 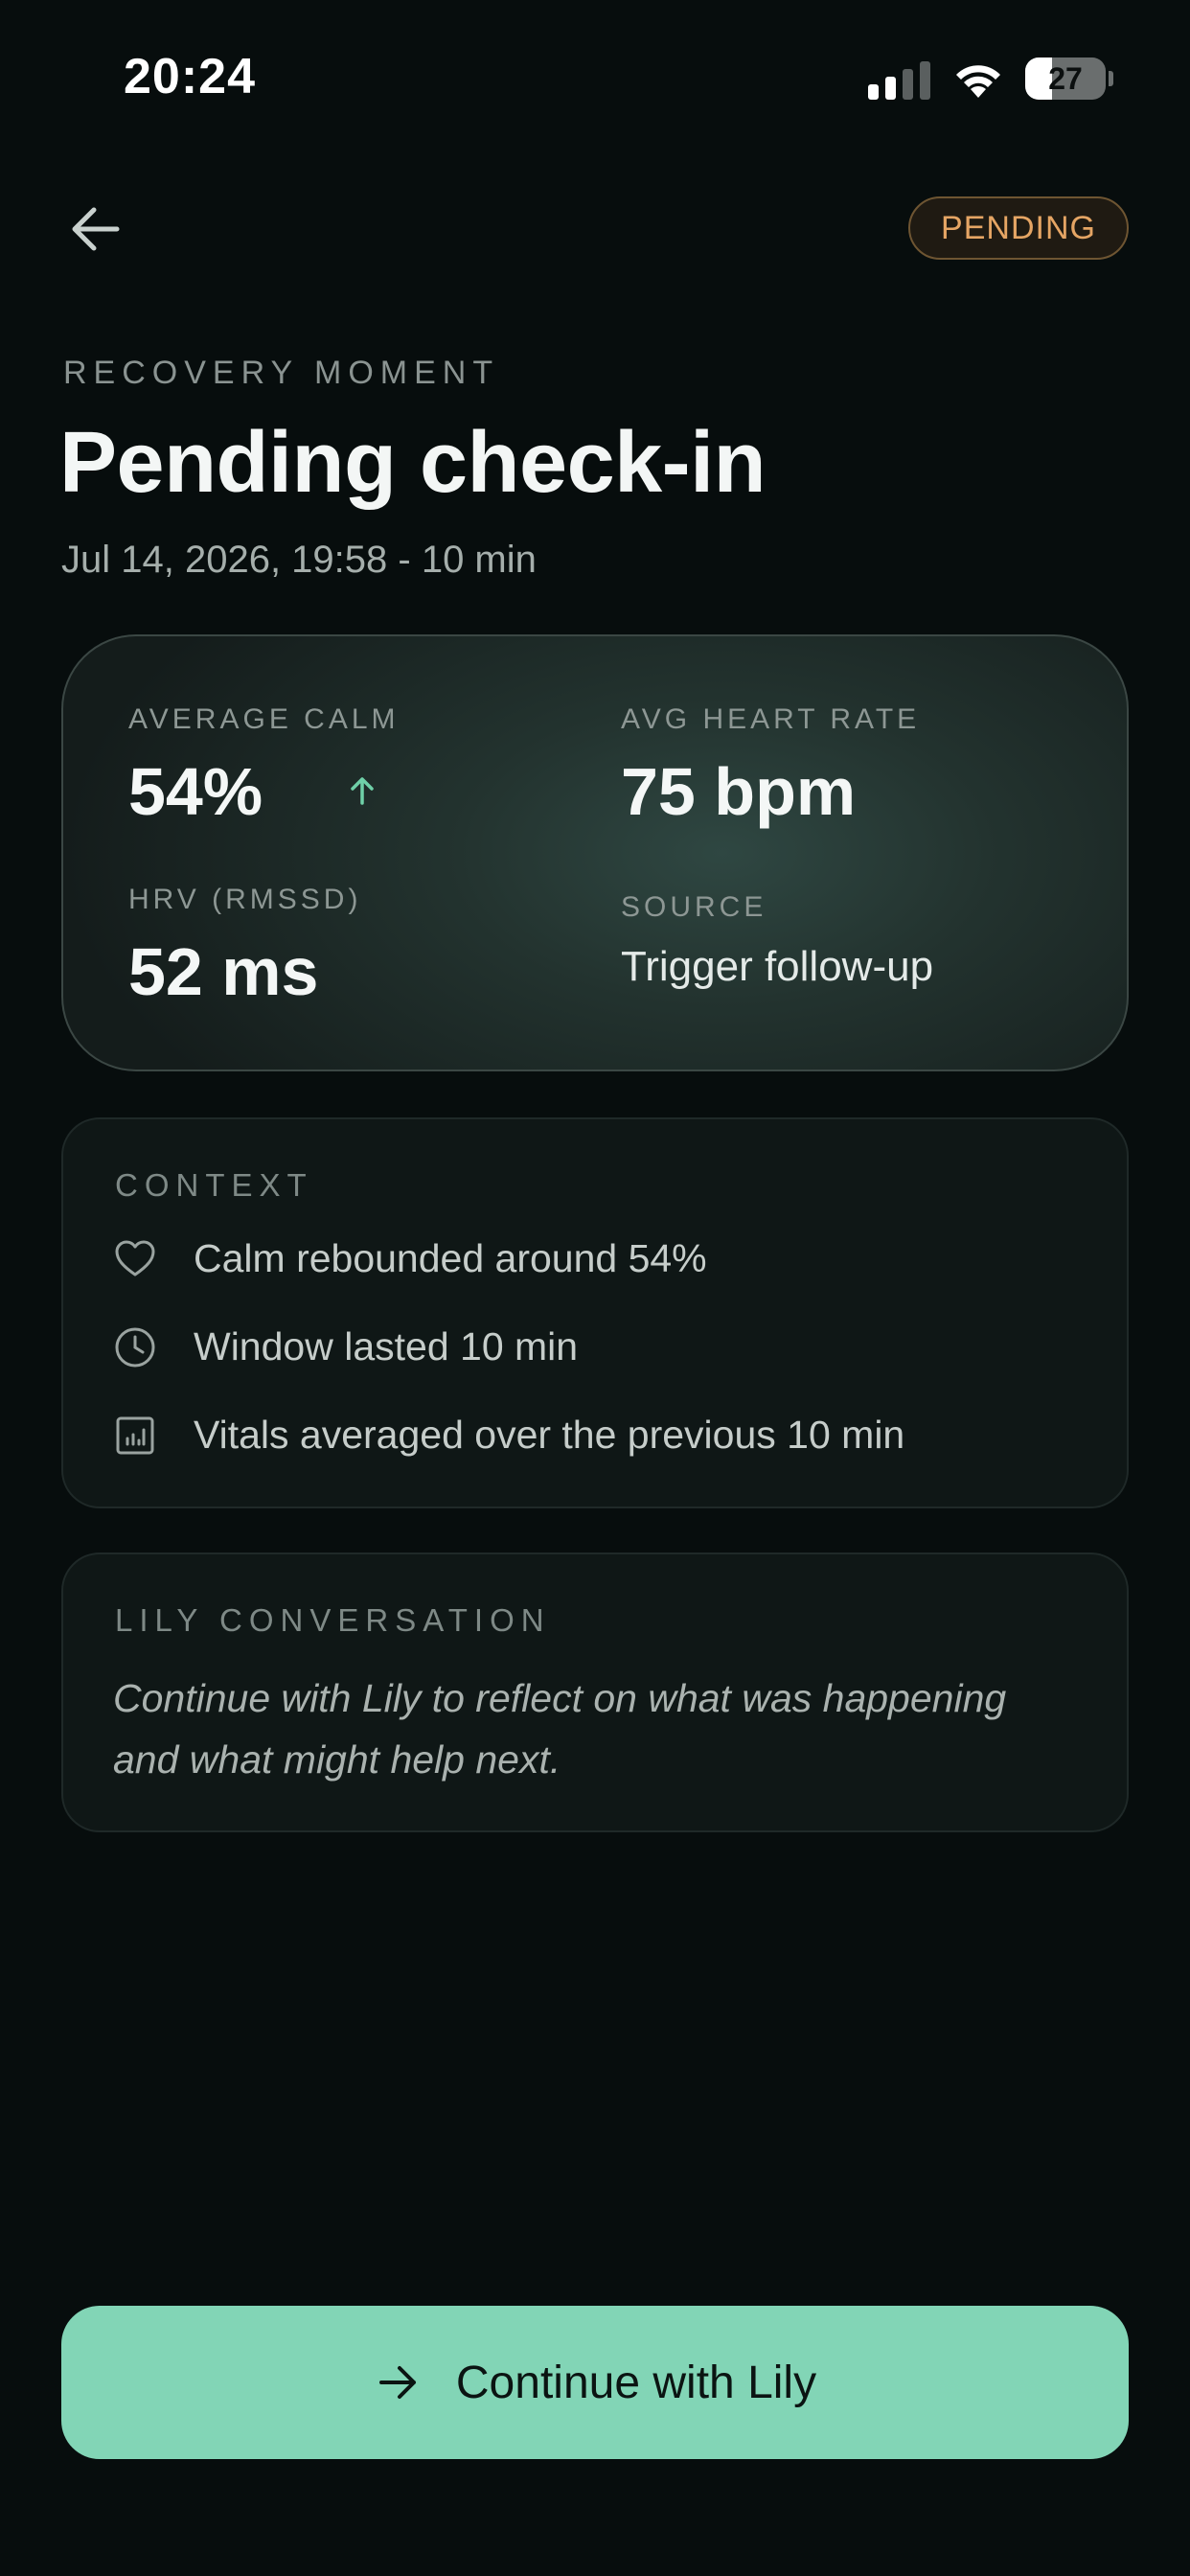 I want to click on arrow-right-icon, so click(x=397, y=2382).